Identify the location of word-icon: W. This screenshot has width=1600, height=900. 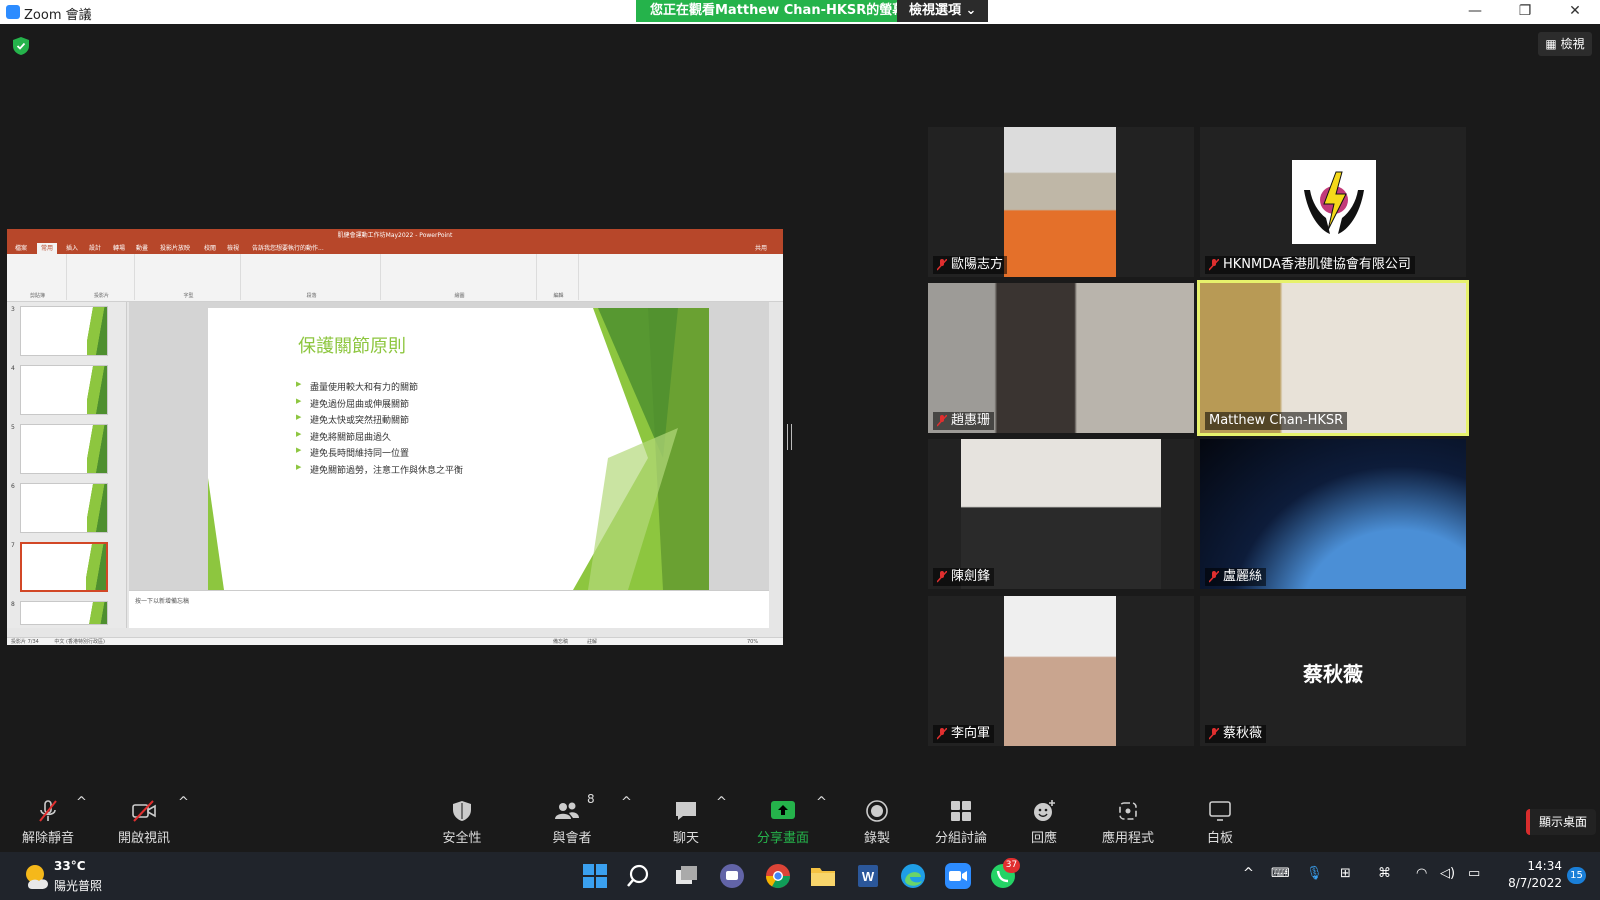
(868, 876).